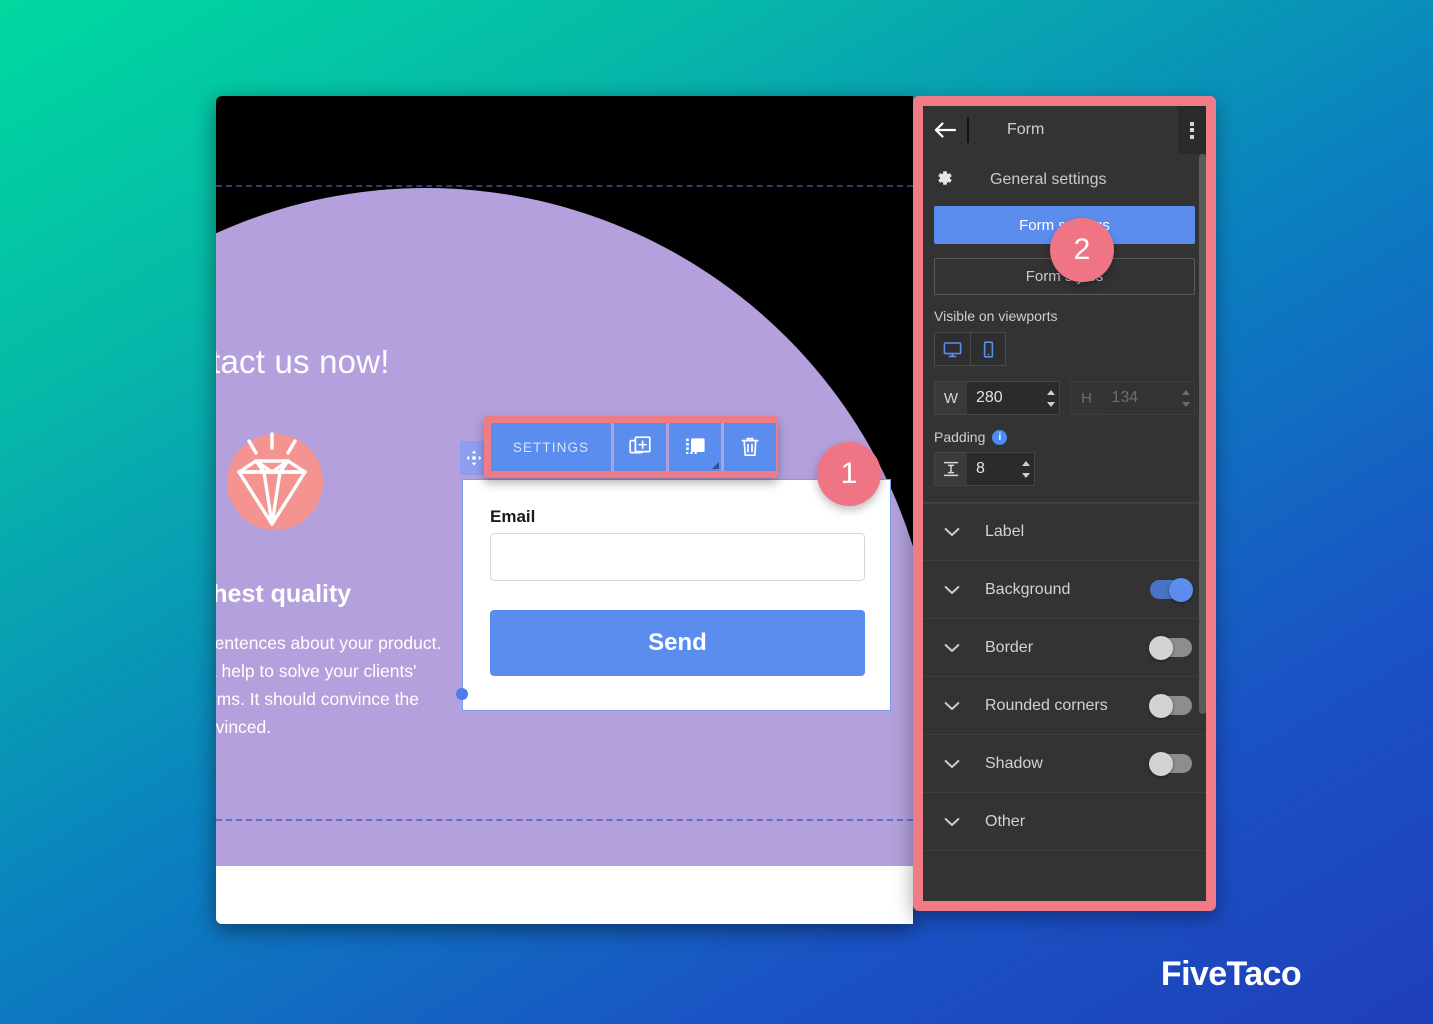 The image size is (1433, 1024). I want to click on dimensions-row: W H, so click(1064, 398).